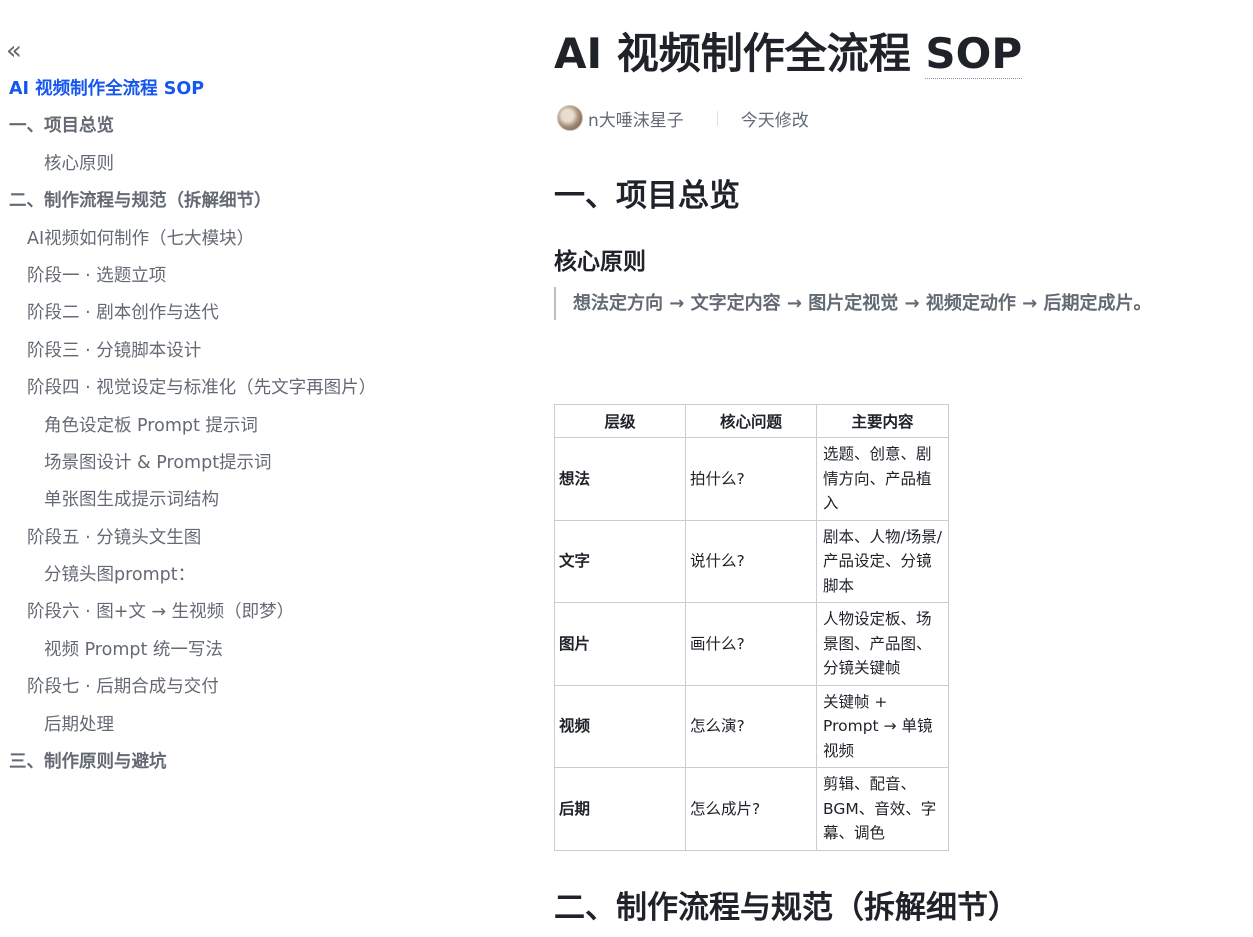 This screenshot has width=1253, height=937. I want to click on outline-item: AI 视频制作全流程 SOP, so click(260, 89).